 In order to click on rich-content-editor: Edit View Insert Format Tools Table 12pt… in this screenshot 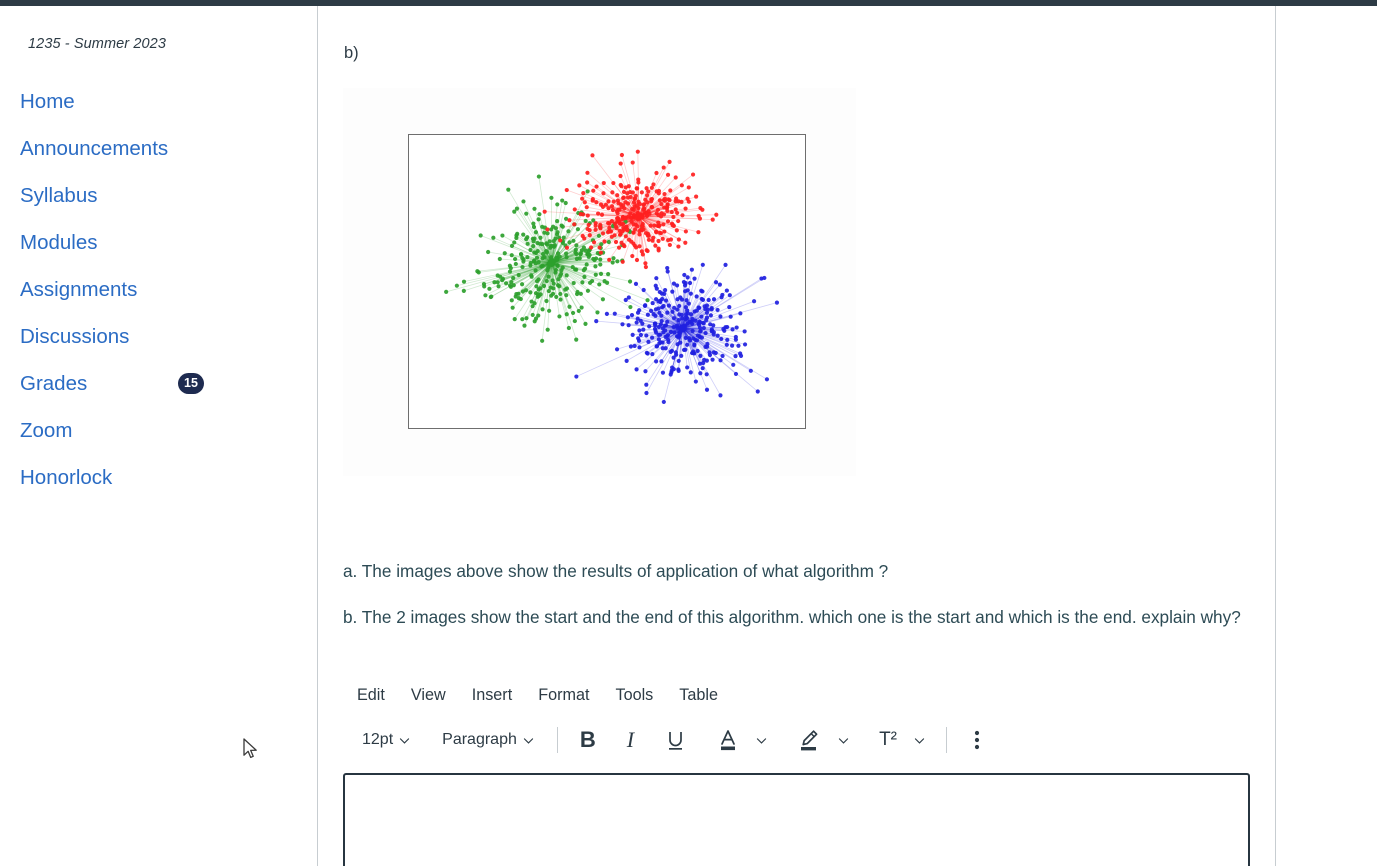, I will do `click(796, 770)`.